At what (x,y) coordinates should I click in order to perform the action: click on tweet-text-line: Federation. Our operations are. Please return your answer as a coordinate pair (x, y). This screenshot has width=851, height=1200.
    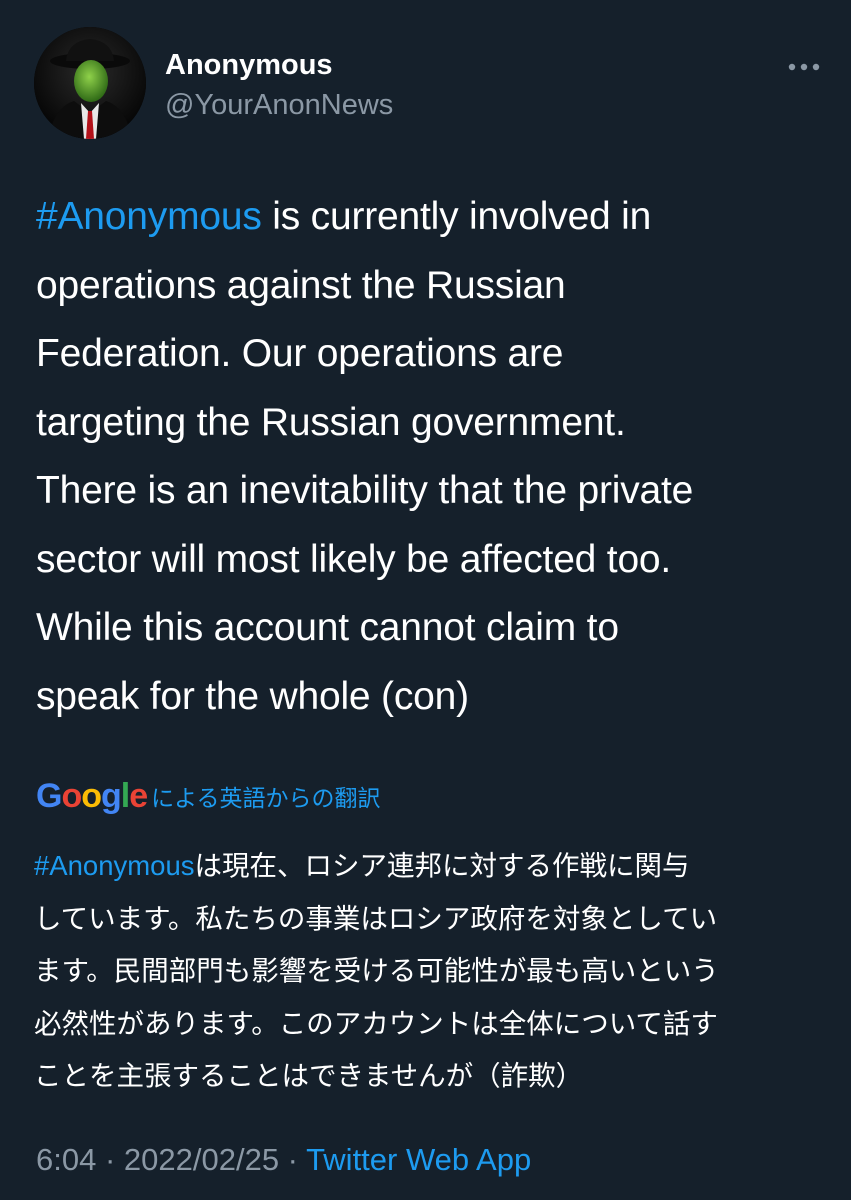
    Looking at the image, I should click on (300, 353).